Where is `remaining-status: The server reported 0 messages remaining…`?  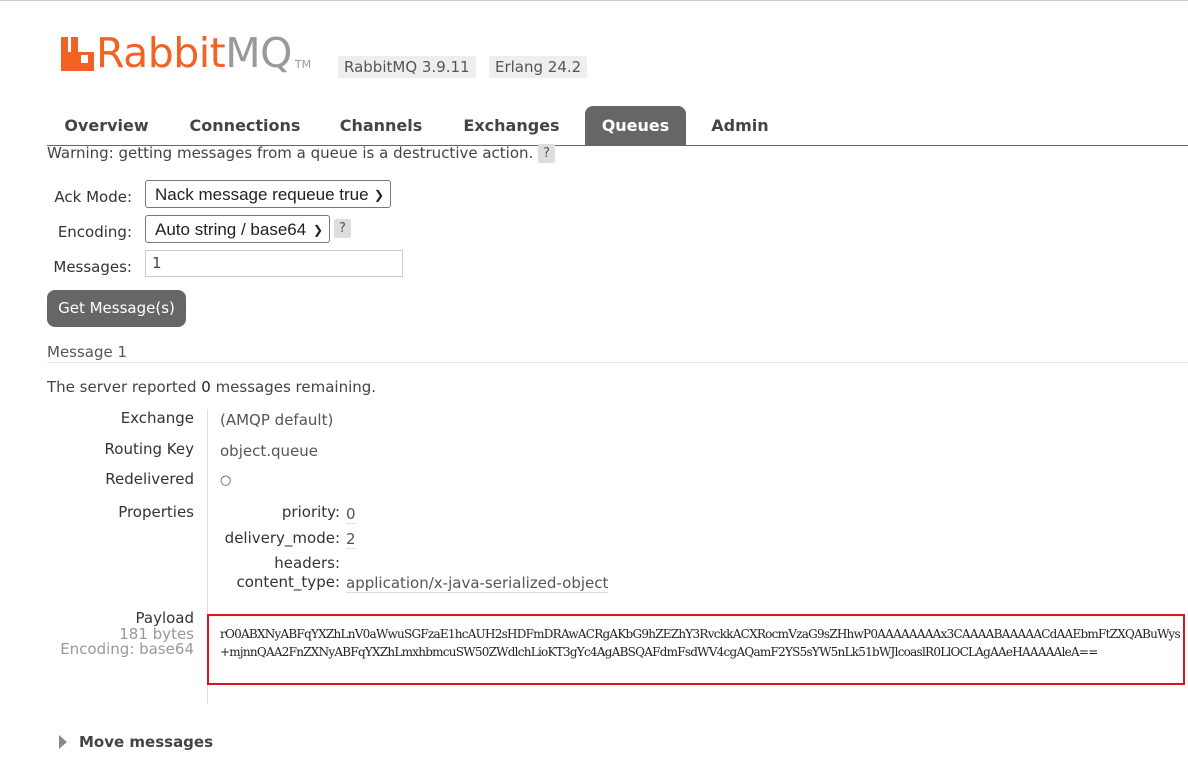 remaining-status: The server reported 0 messages remaining… is located at coordinates (212, 387).